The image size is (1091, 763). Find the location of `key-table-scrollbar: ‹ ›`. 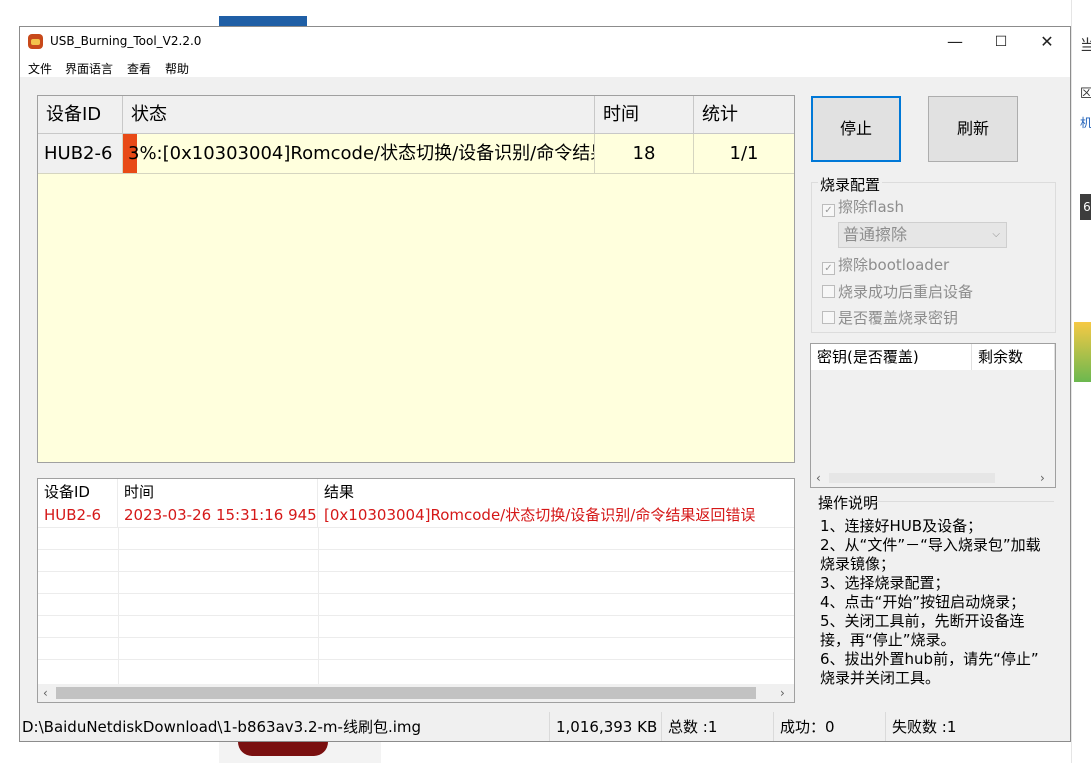

key-table-scrollbar: ‹ › is located at coordinates (933, 478).